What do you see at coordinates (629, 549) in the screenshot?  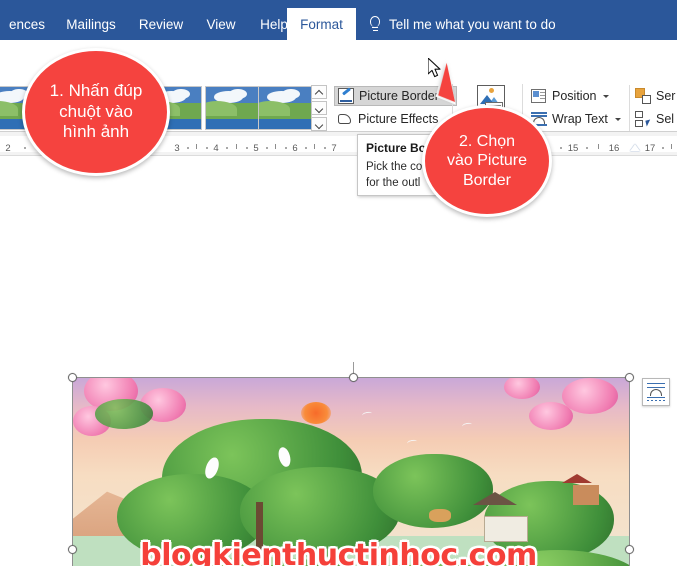 I see `handle-middle-right` at bounding box center [629, 549].